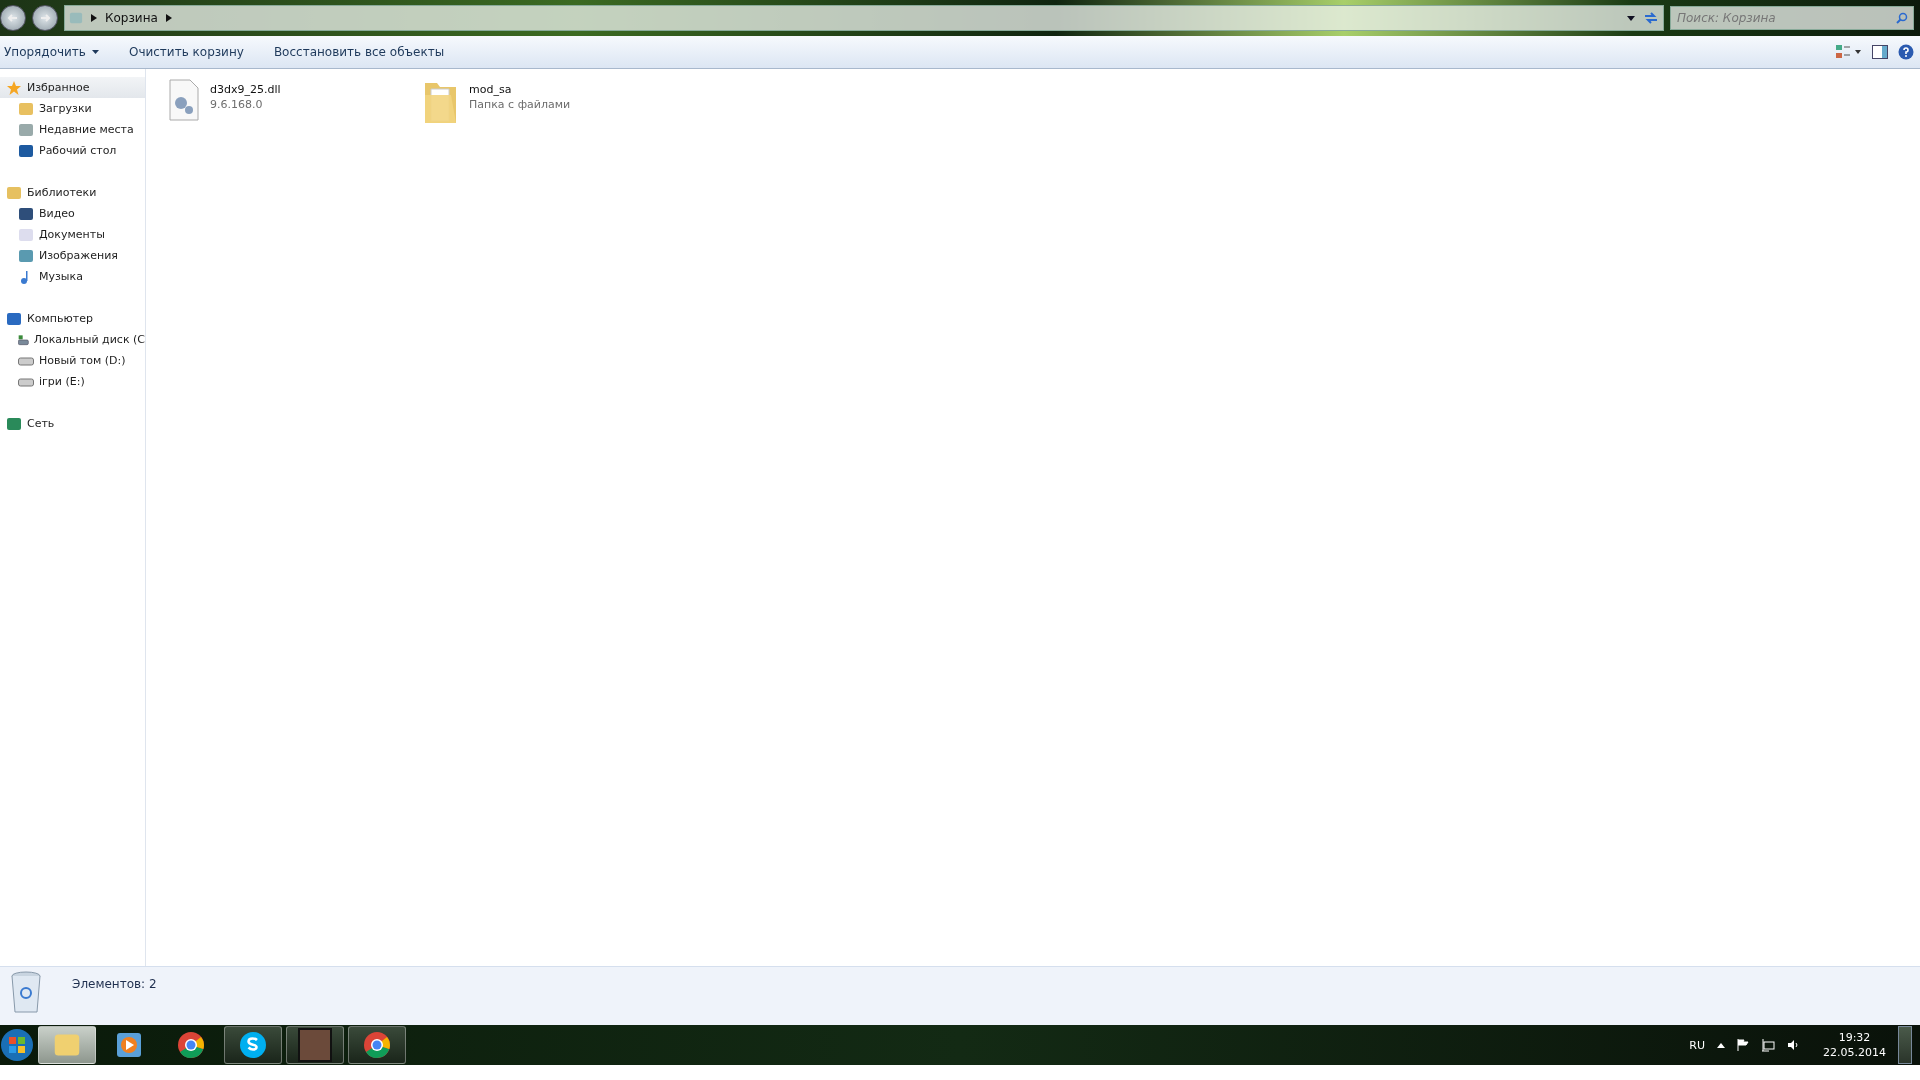 The width and height of the screenshot is (1920, 1080). Describe the element at coordinates (1906, 52) in the screenshot. I see `help-icon` at that location.